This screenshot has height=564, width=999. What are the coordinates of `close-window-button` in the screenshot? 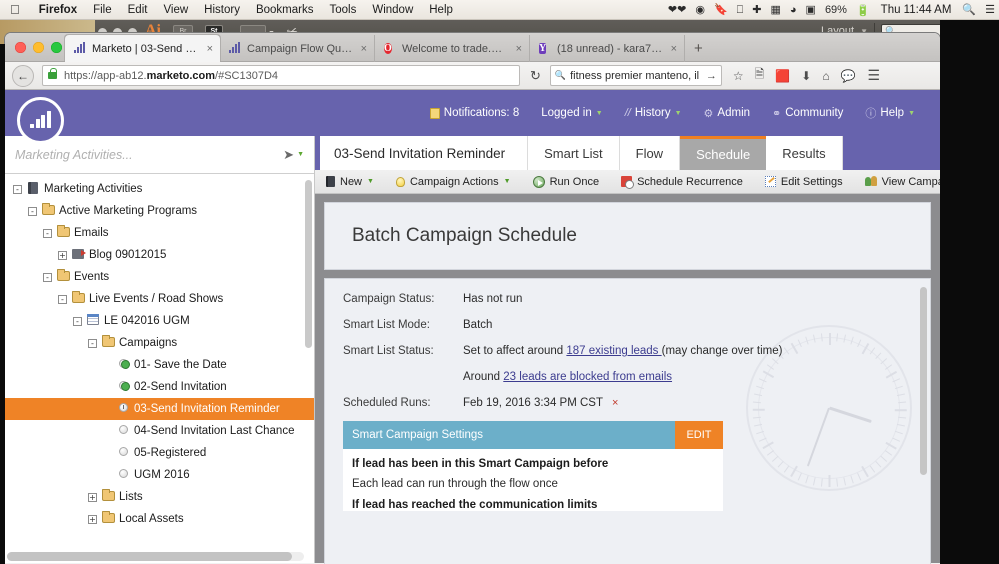 It's located at (20, 47).